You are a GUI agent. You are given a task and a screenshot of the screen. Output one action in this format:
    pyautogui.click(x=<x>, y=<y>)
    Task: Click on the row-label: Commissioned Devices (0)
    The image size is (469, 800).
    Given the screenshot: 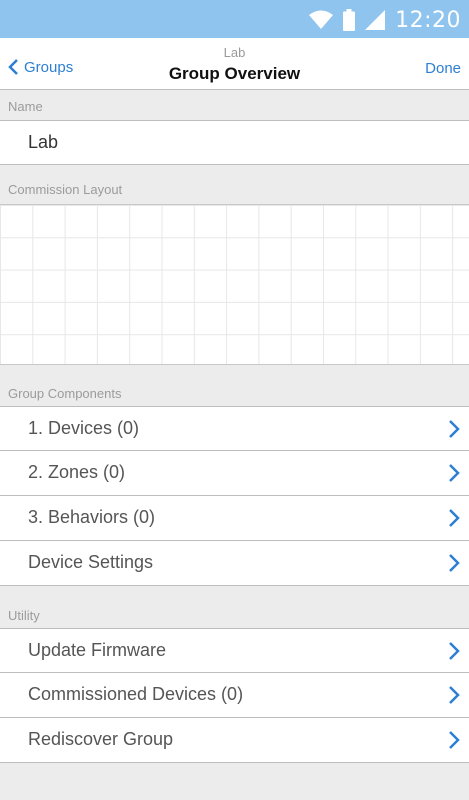 What is the action you would take?
    pyautogui.click(x=136, y=694)
    